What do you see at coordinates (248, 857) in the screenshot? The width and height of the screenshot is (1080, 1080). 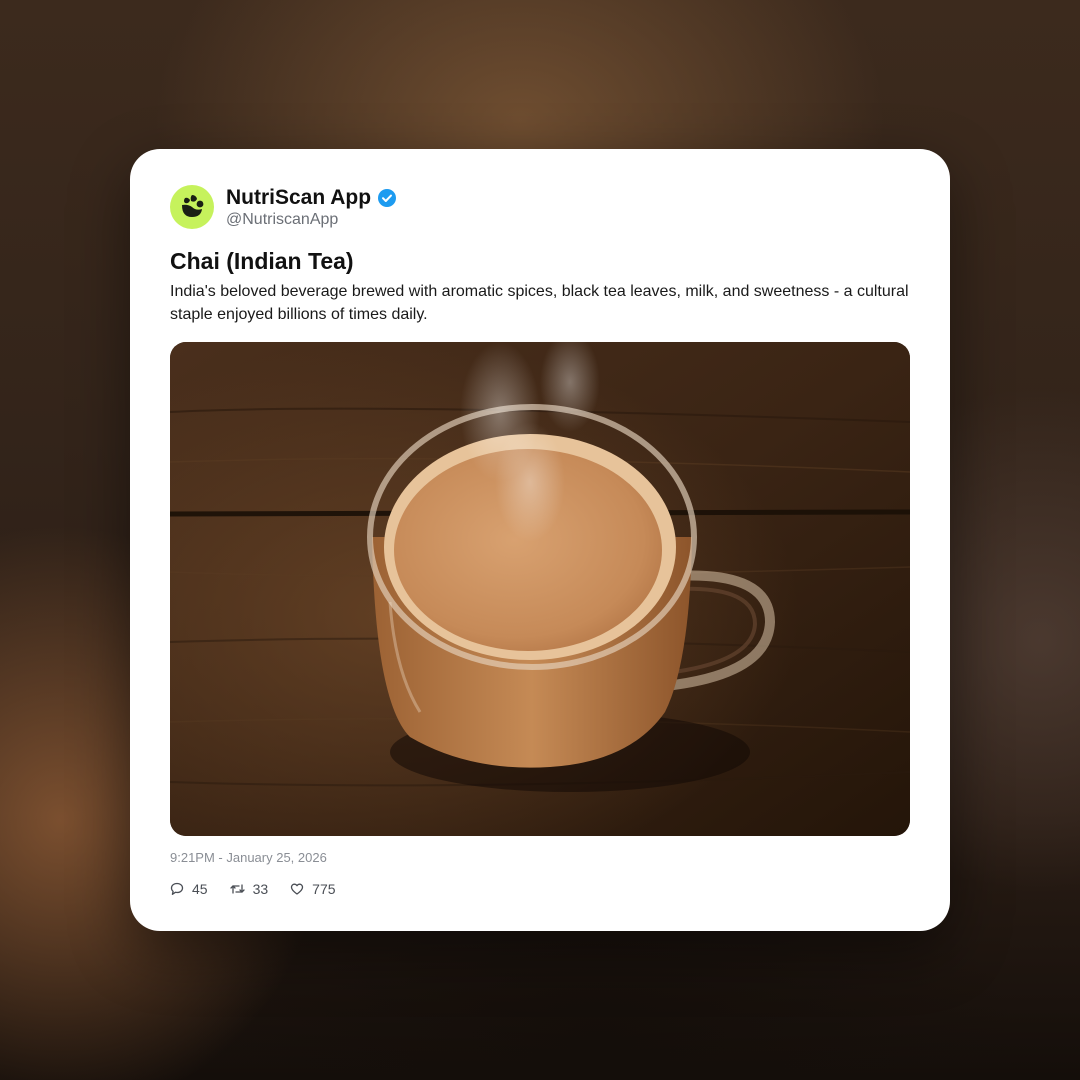 I see `post-timestamp: 9:21PM - January 25, 2026` at bounding box center [248, 857].